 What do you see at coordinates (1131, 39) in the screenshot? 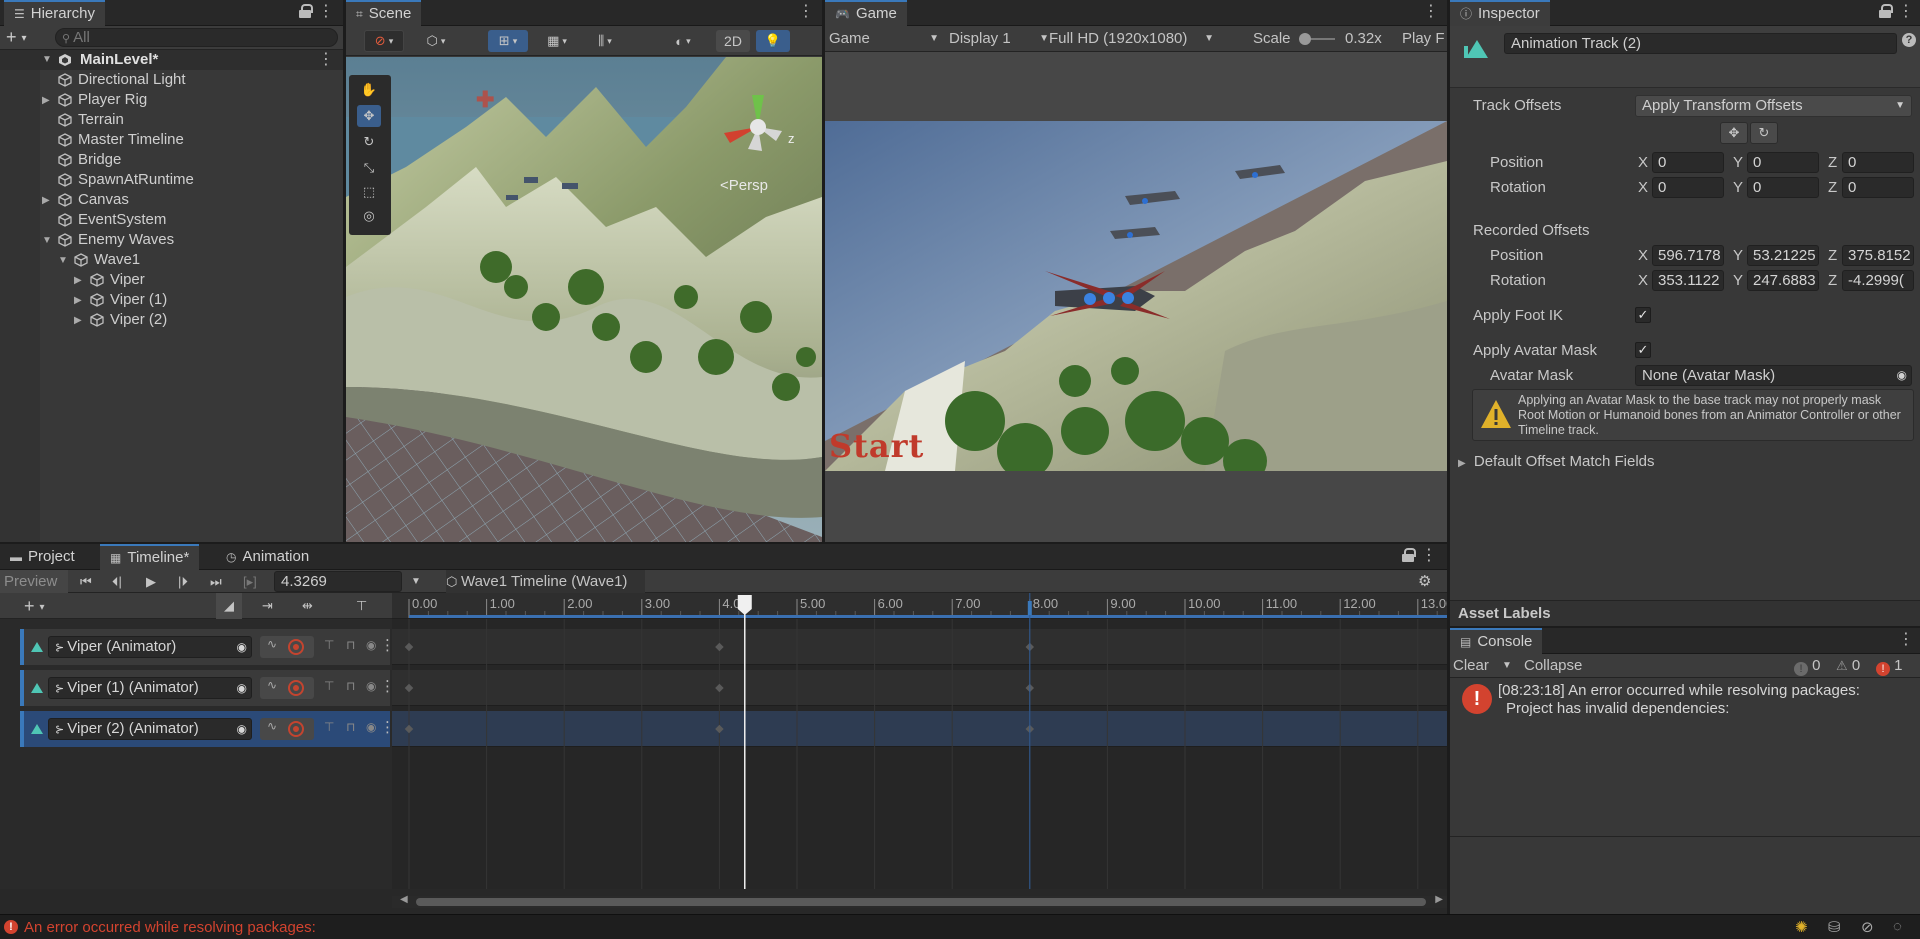
I see `resolution-select: Full HD (1920x1080) ▼` at bounding box center [1131, 39].